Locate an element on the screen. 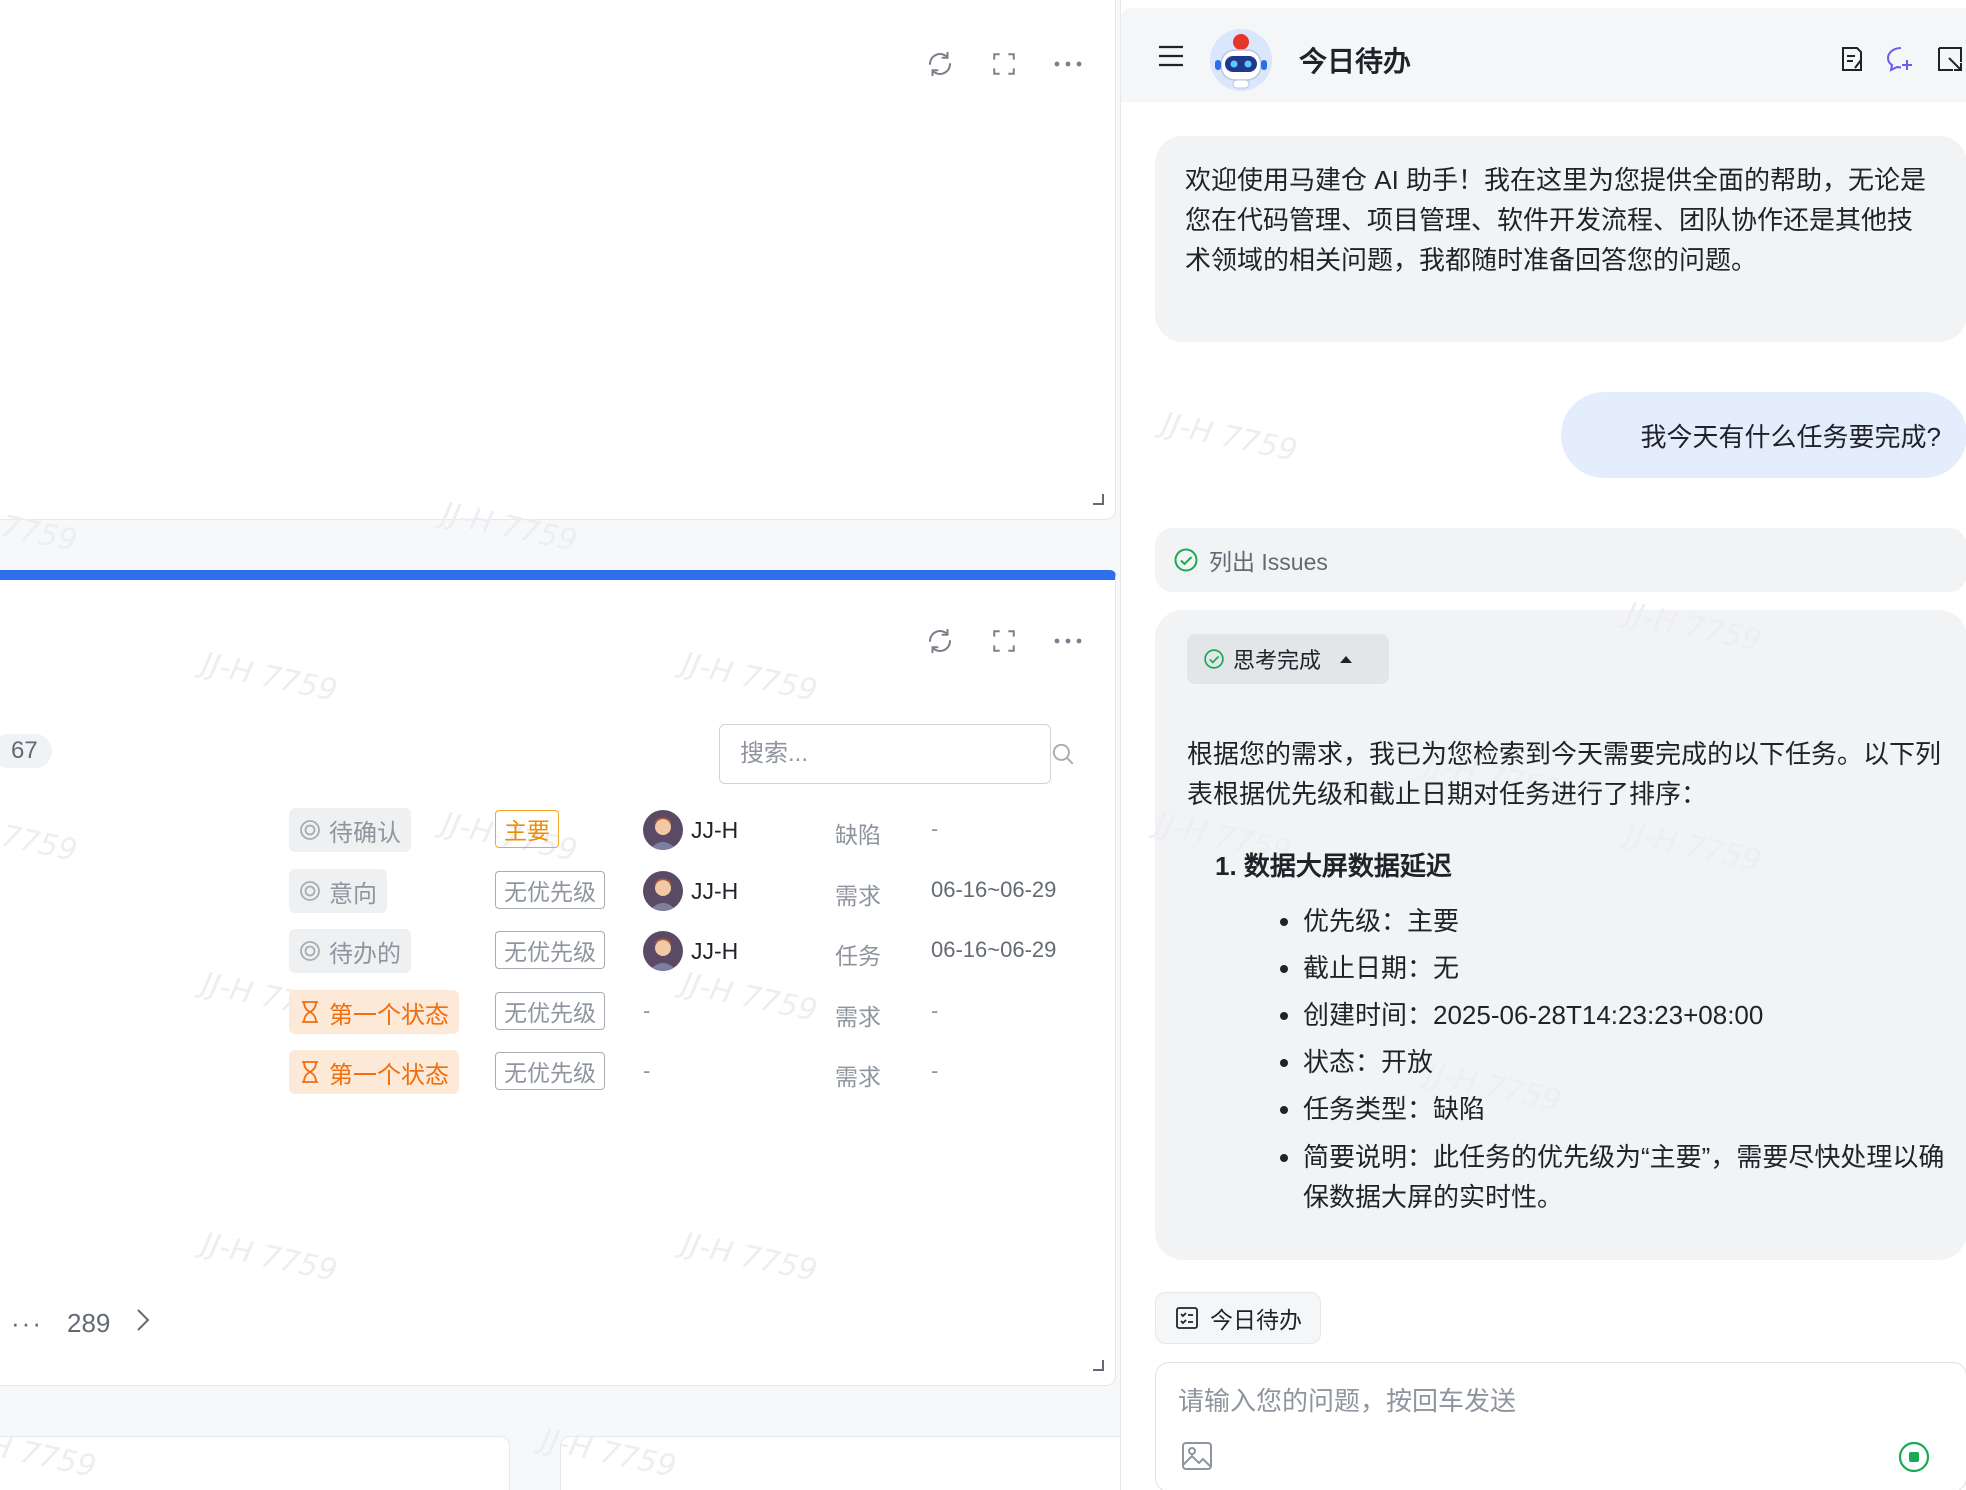 The width and height of the screenshot is (1966, 1490). issue-type: 缺陷 is located at coordinates (858, 835).